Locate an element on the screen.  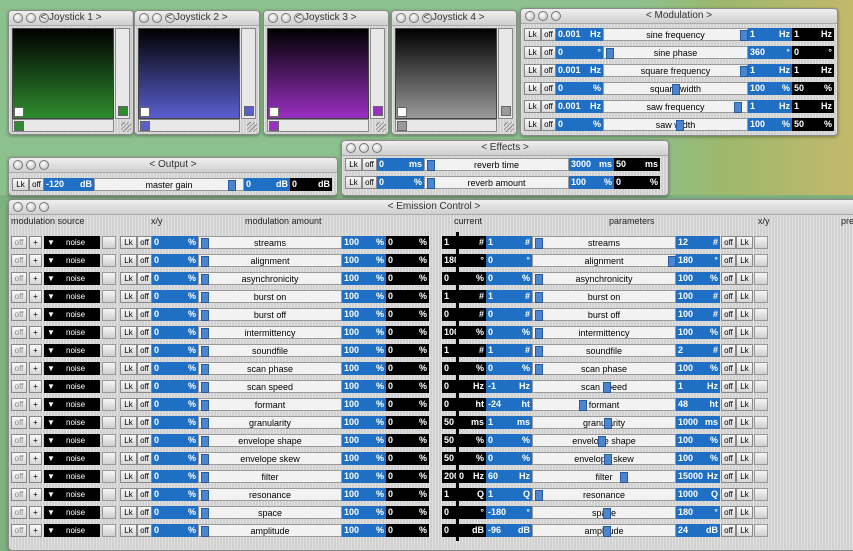
modulation-slider: sine phase is located at coordinates (675, 52).